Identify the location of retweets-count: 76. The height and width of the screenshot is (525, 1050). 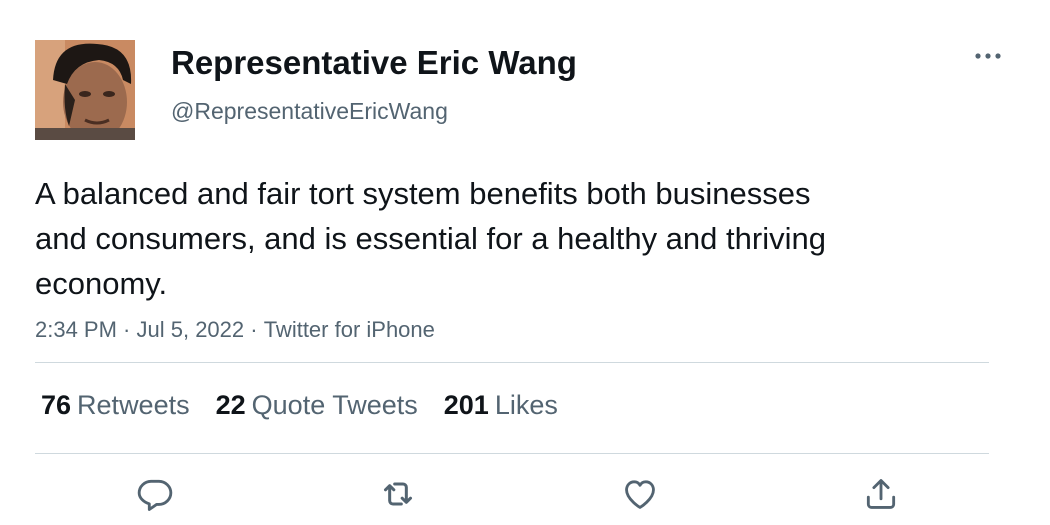
(56, 405).